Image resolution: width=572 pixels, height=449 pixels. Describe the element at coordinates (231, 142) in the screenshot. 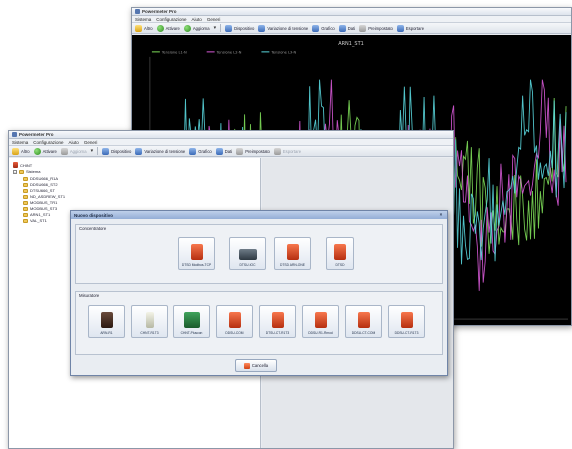

I see `main-window-menubar: Sistema Configurazione Aiuto Generi` at that location.